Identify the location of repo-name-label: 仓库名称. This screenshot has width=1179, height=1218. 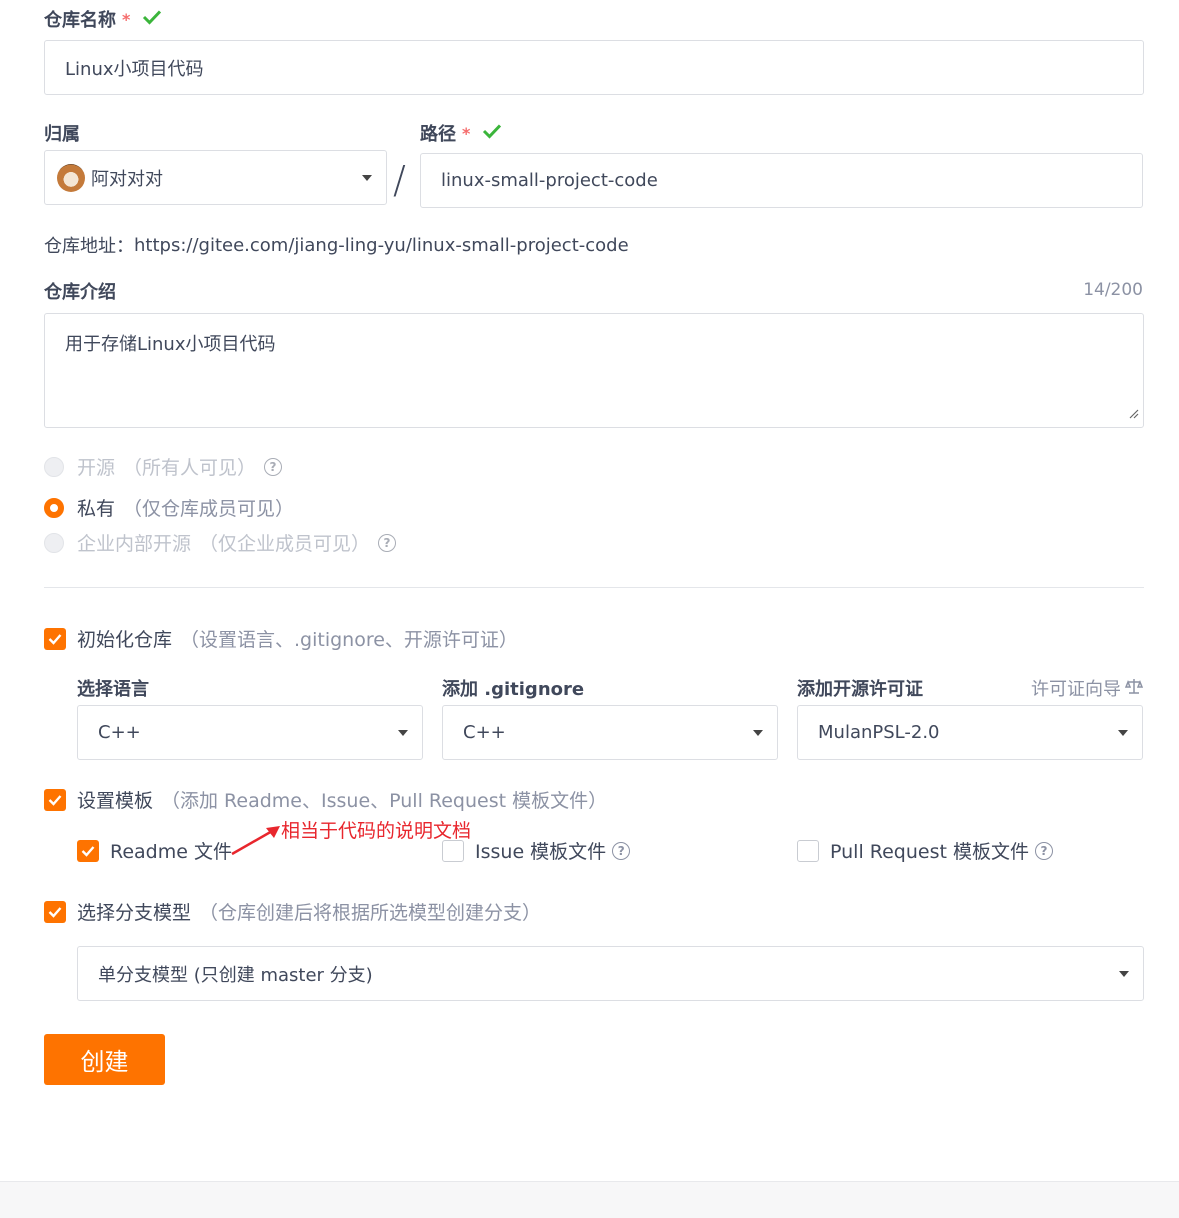
(80, 20).